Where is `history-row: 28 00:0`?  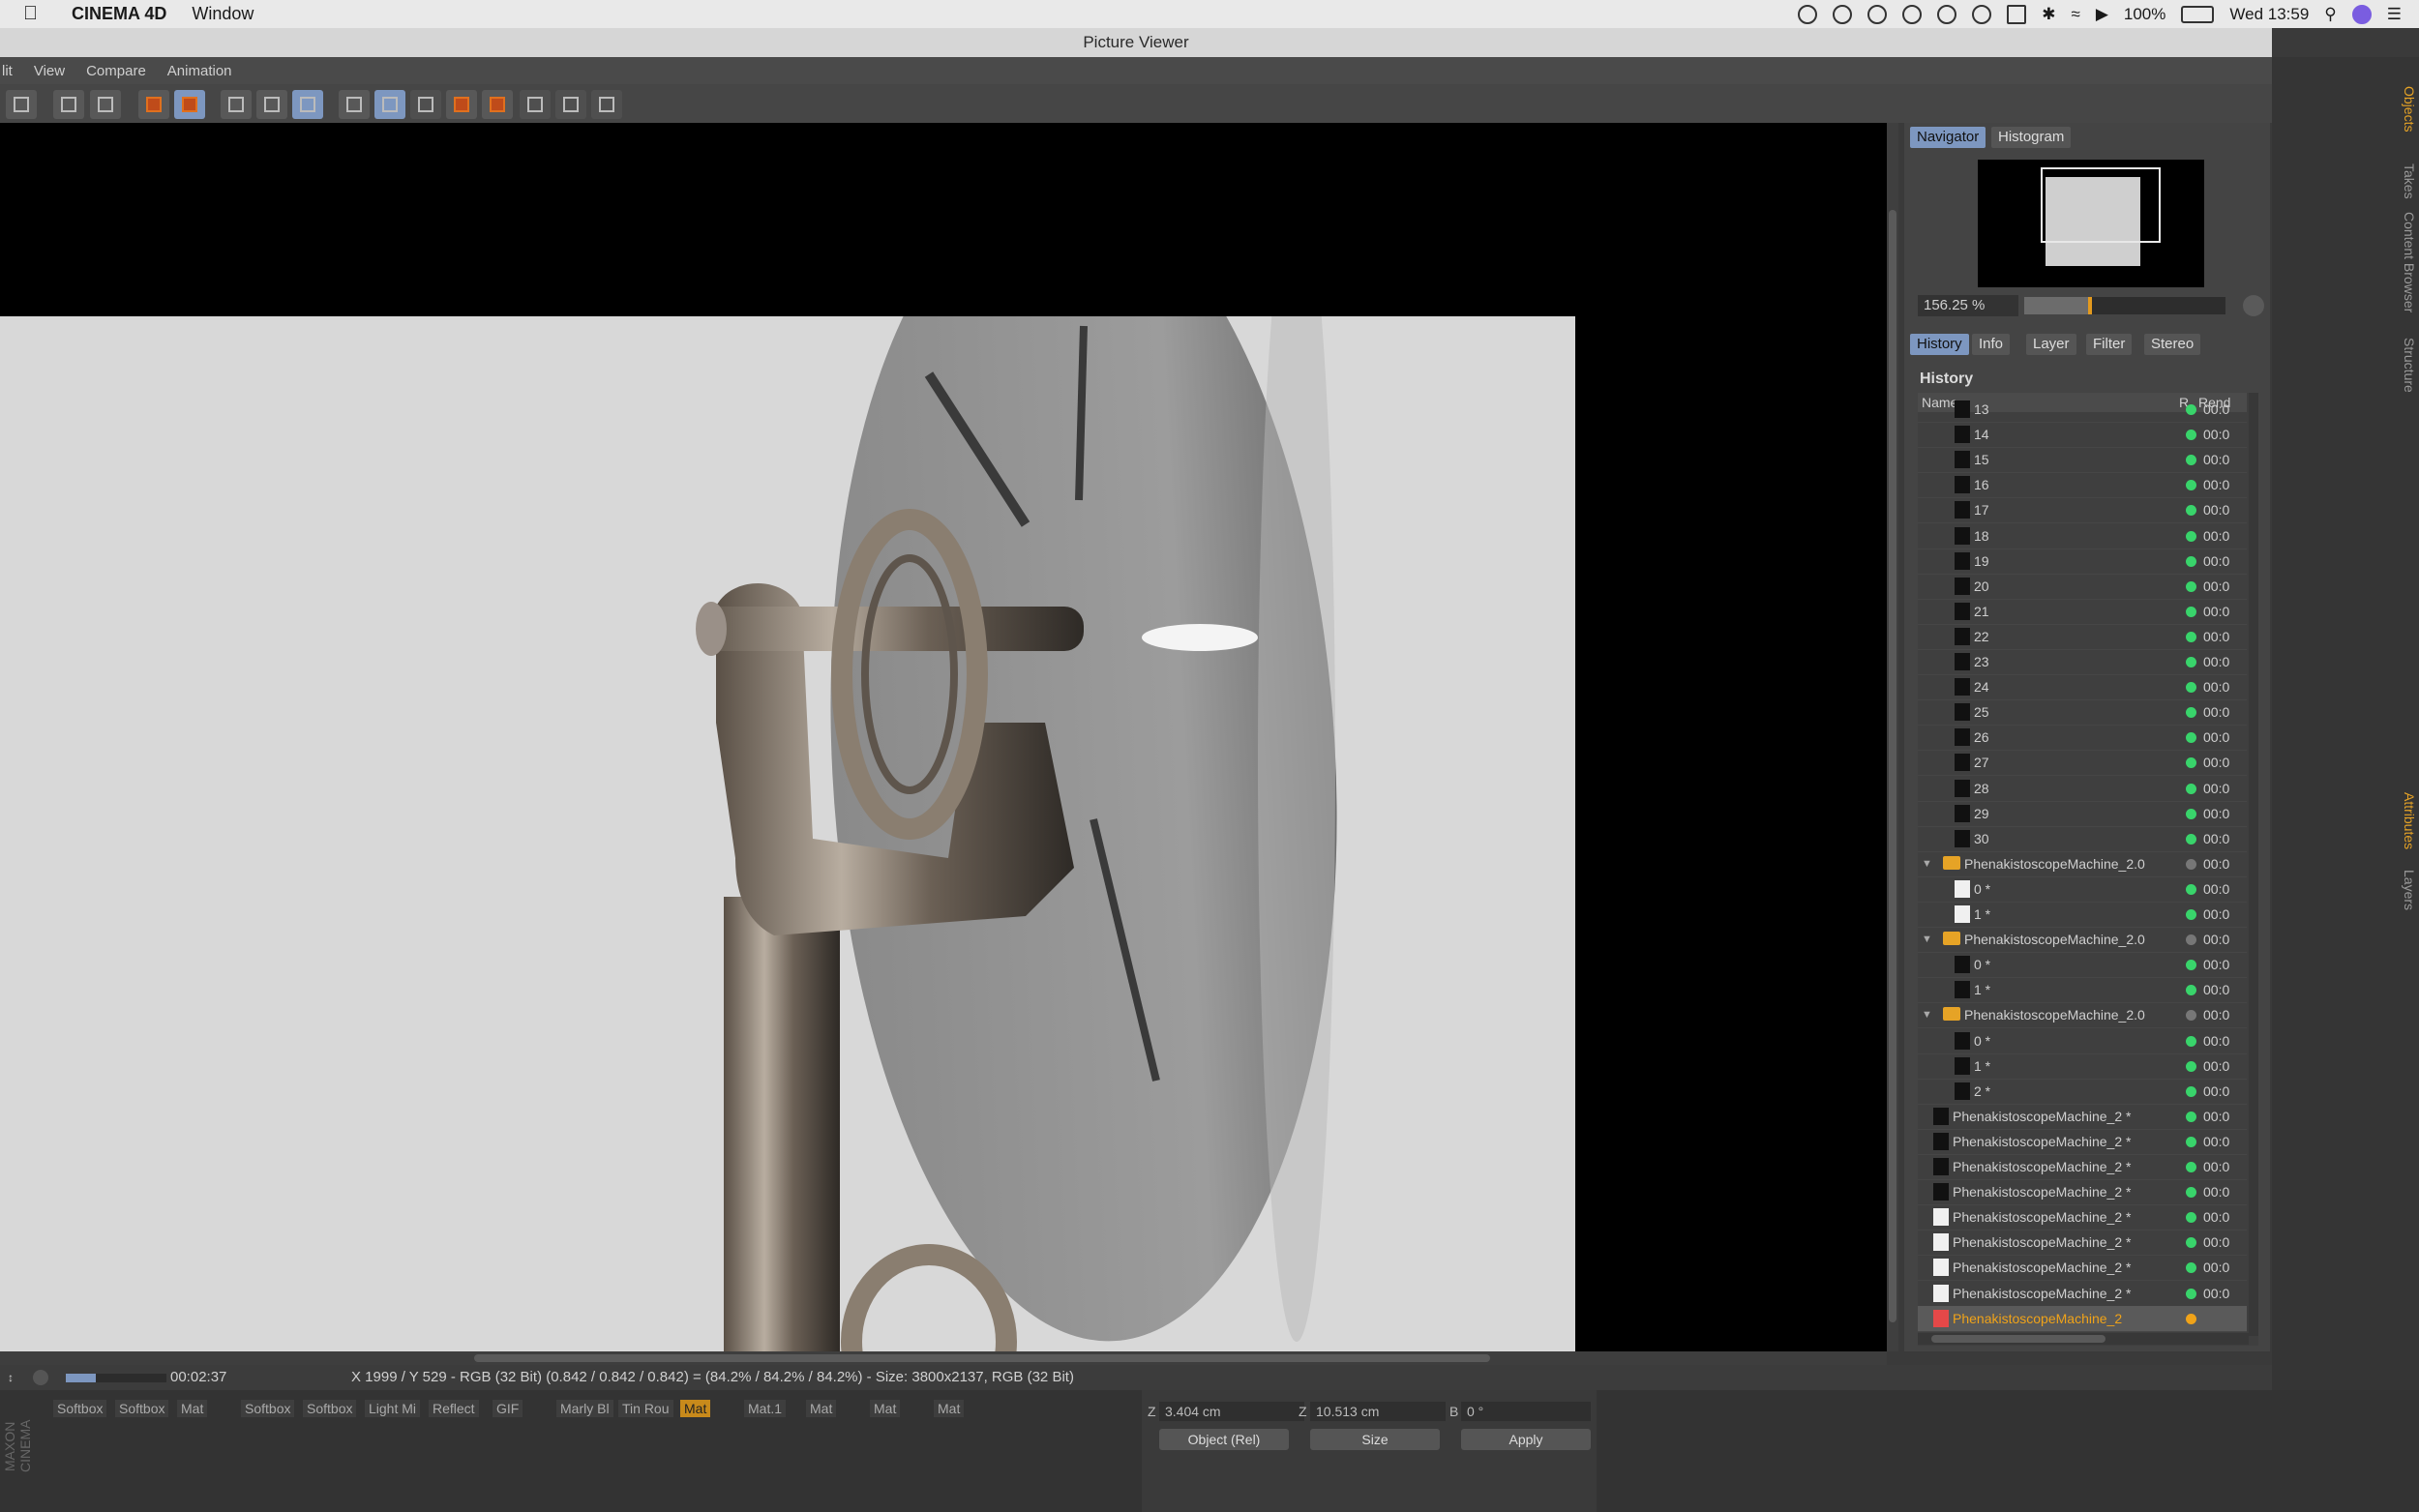 history-row: 28 00:0 is located at coordinates (2082, 789).